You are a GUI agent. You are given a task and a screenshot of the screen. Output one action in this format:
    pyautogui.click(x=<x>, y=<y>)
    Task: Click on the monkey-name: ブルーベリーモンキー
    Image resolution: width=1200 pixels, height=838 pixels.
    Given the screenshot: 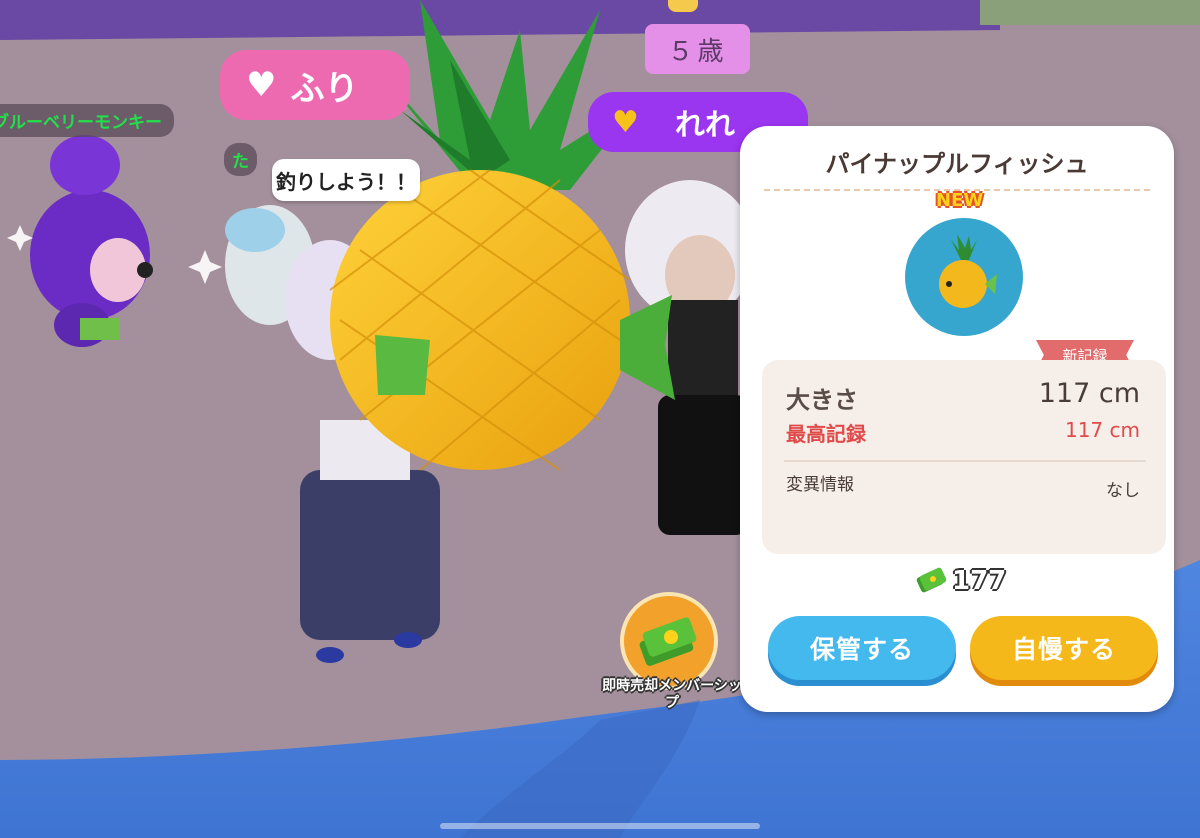 What is the action you would take?
    pyautogui.click(x=81, y=123)
    